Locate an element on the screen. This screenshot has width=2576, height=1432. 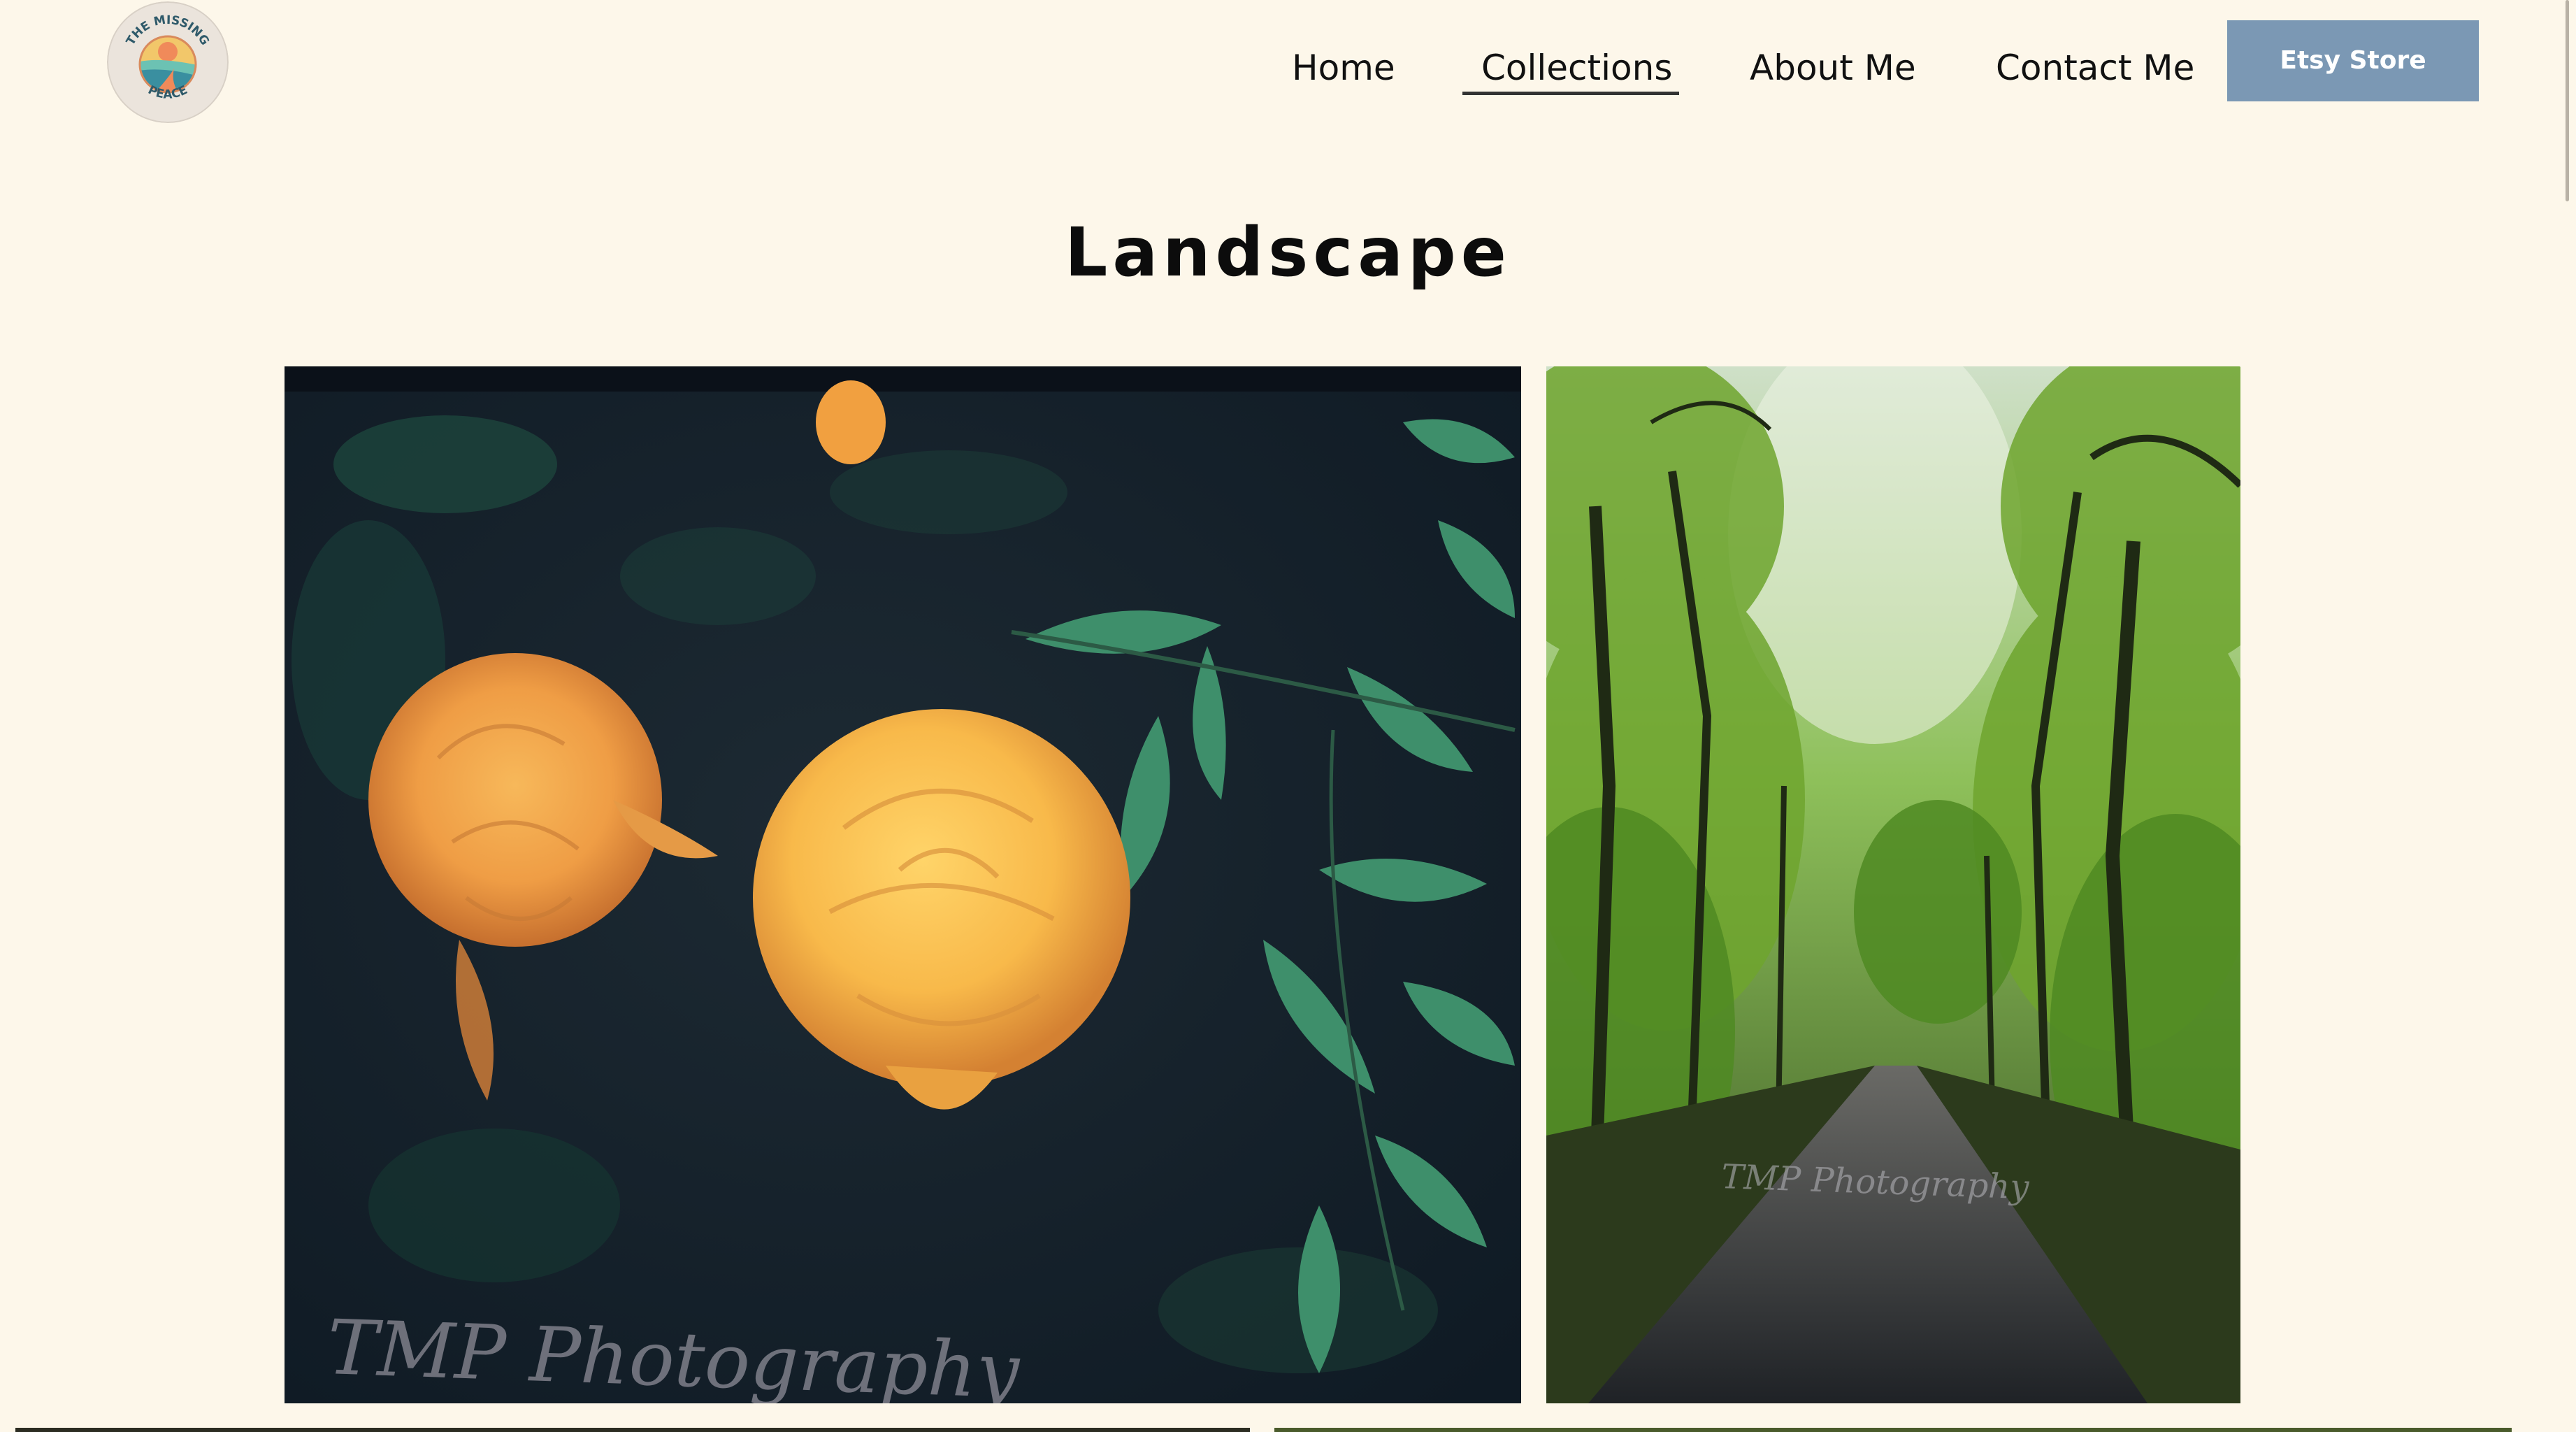
nav-contact-me: Contact Me is located at coordinates (2095, 67).